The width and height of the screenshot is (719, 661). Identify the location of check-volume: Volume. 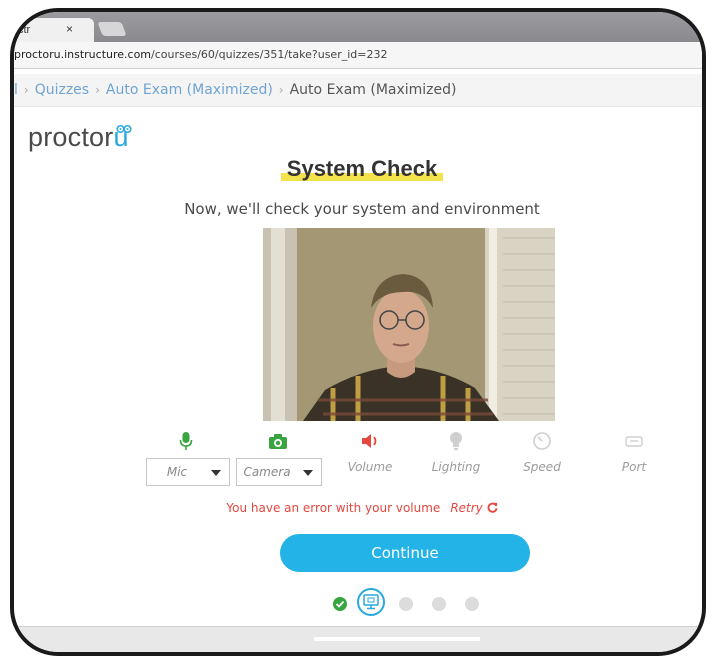
(370, 453).